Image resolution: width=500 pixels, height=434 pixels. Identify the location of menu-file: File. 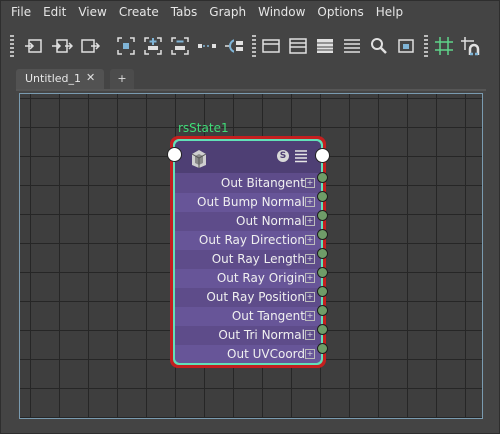
(21, 12).